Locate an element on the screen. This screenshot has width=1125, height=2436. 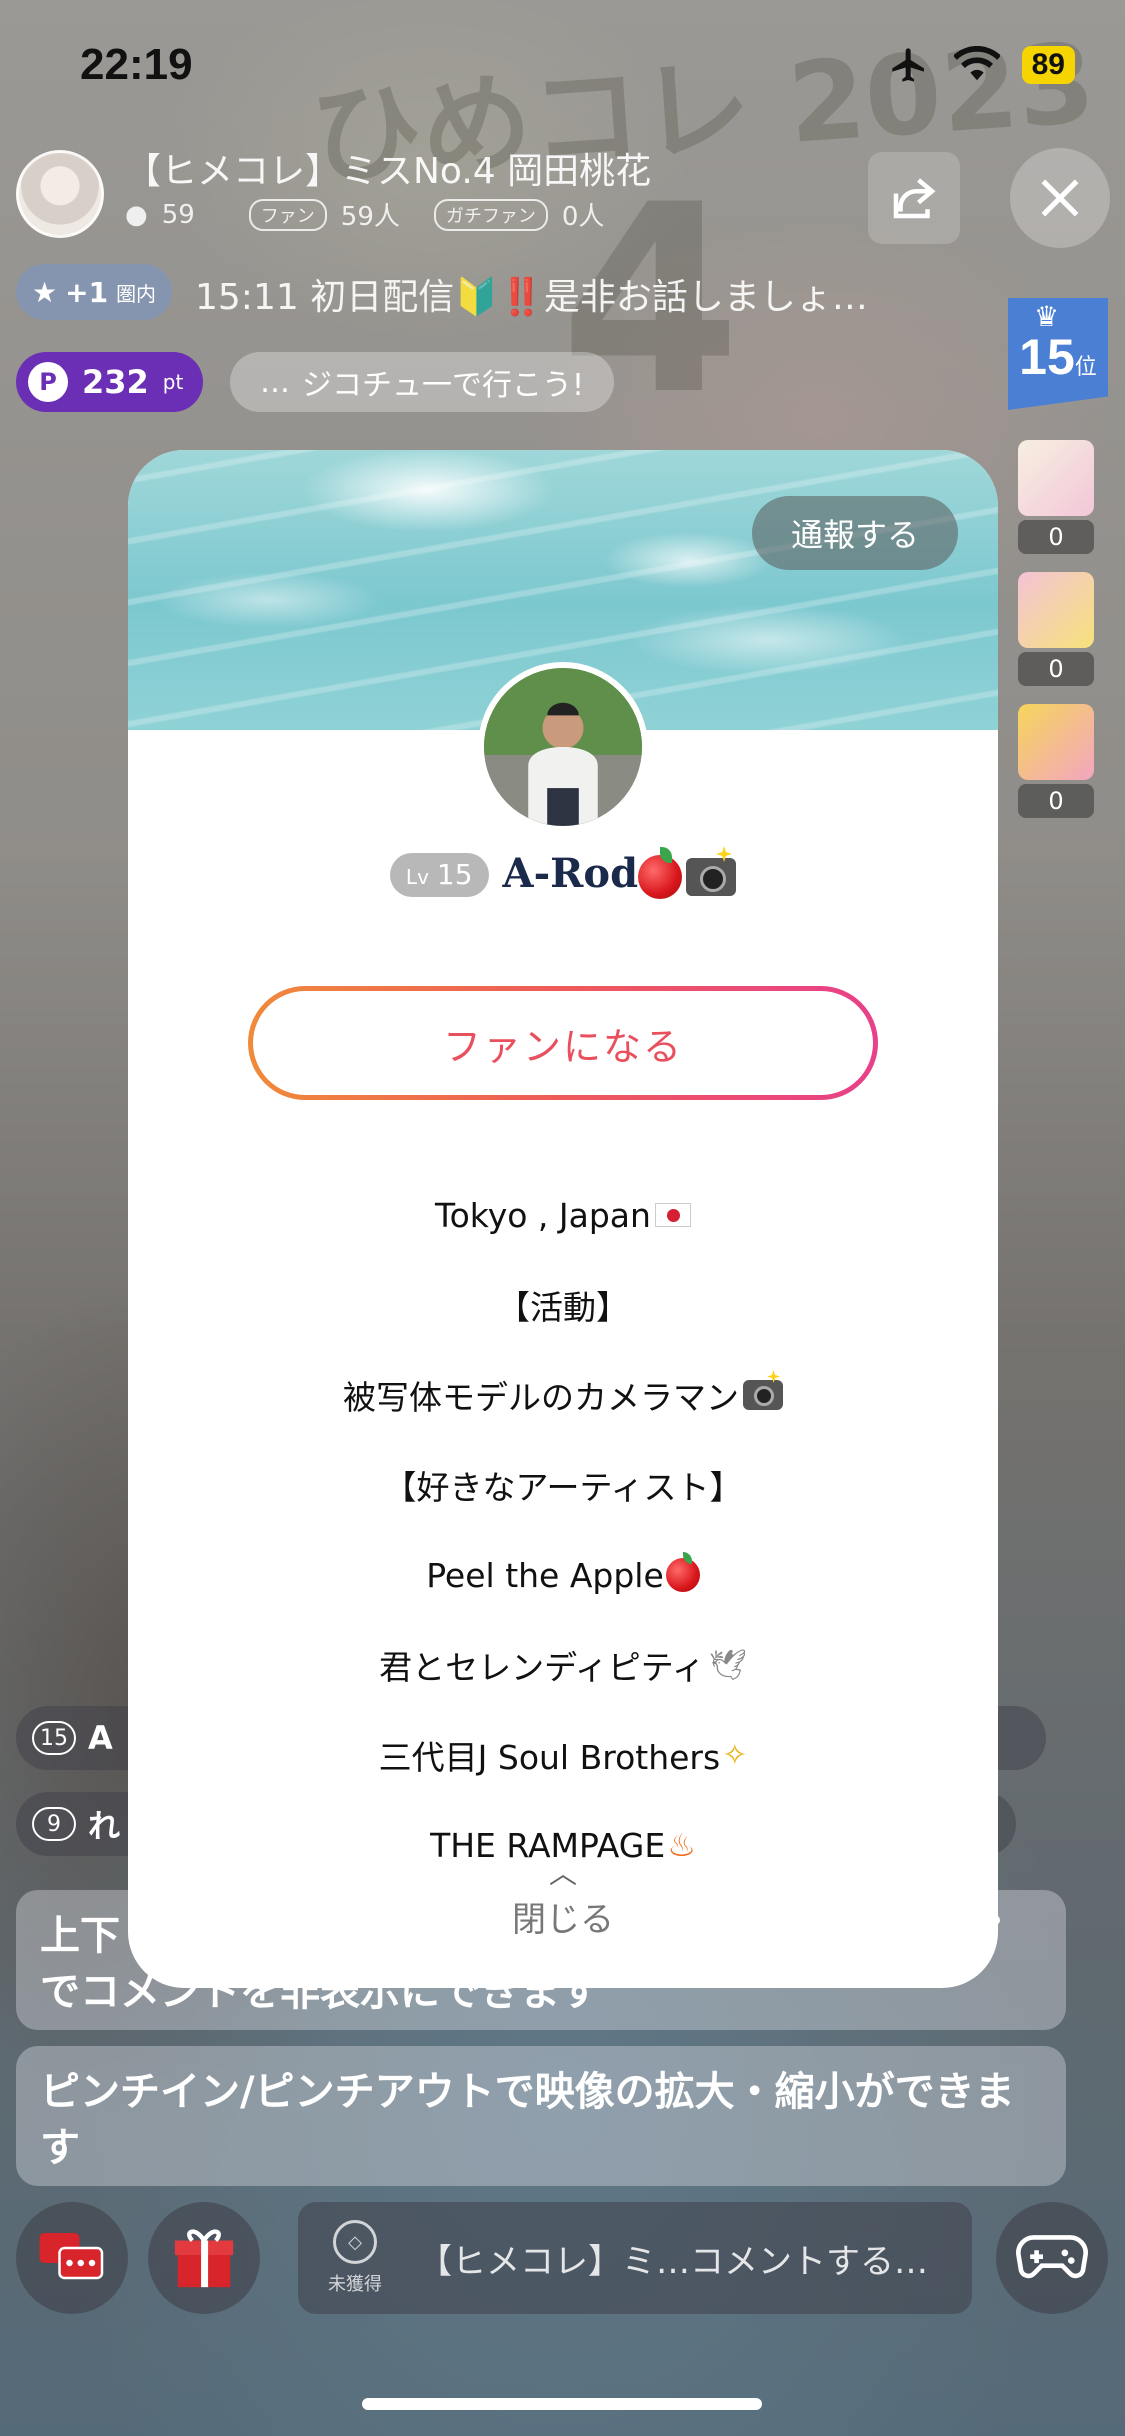
bio-line: Tokyo , Japan is located at coordinates (563, 1215).